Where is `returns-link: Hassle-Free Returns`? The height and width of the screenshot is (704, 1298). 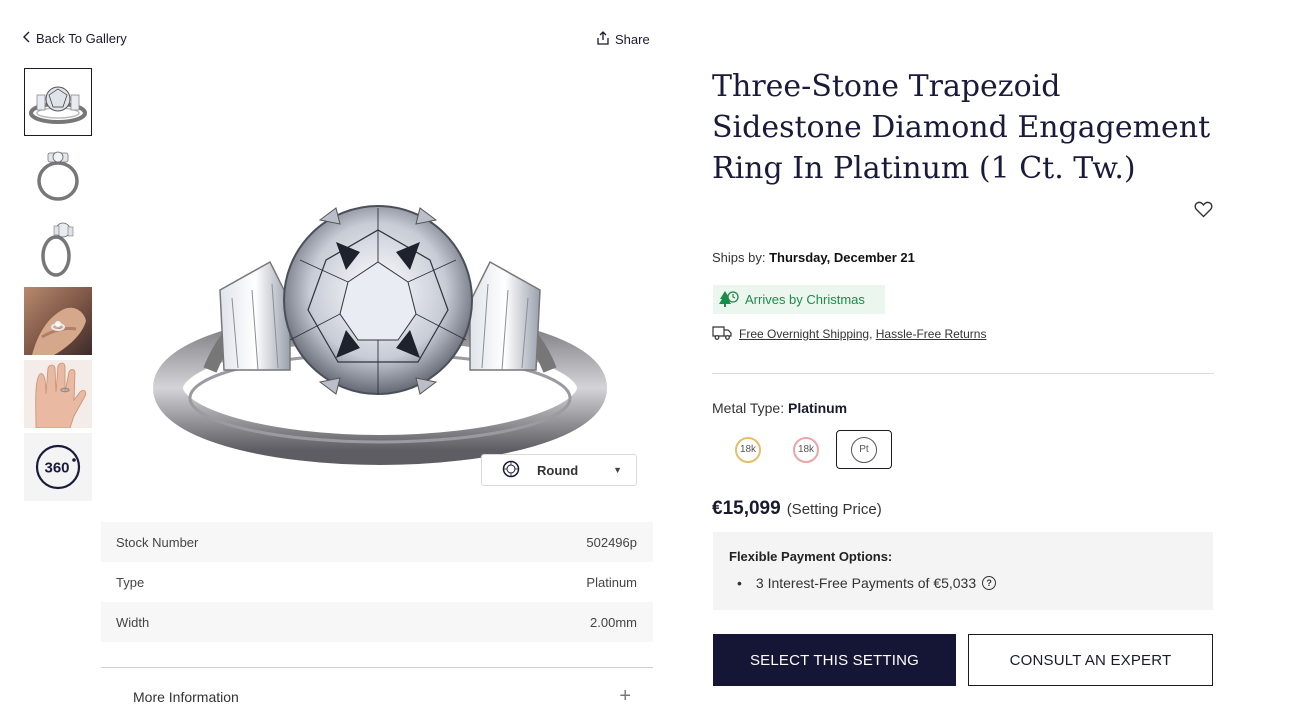 returns-link: Hassle-Free Returns is located at coordinates (931, 334).